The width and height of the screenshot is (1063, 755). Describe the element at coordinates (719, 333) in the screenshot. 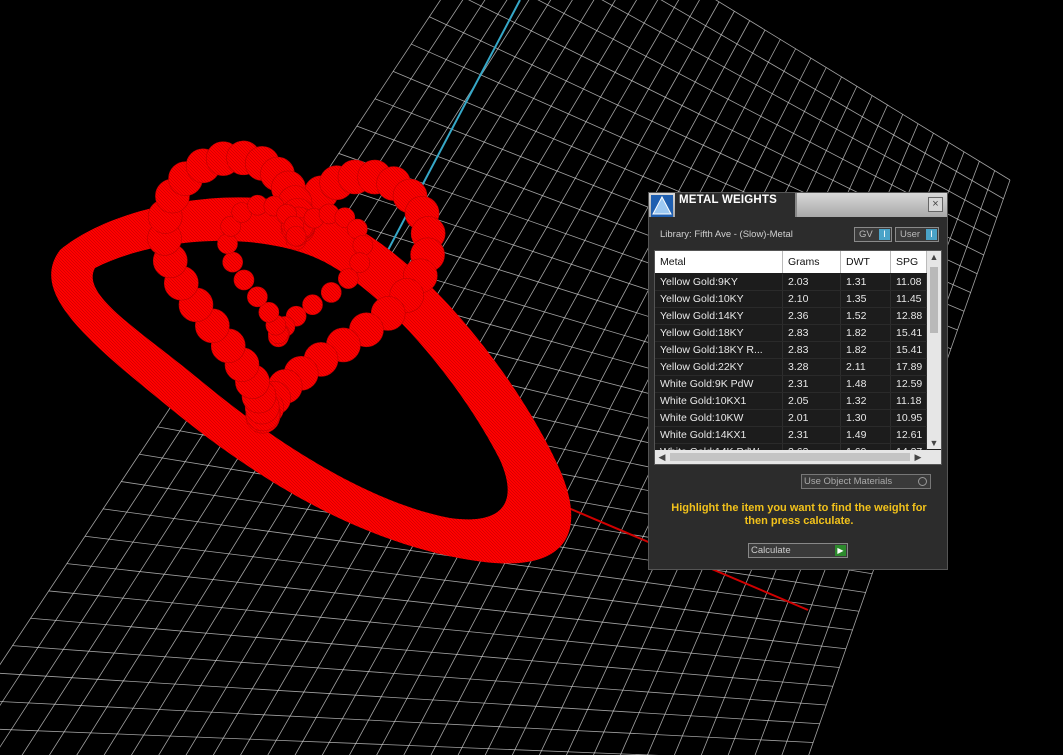

I see `metal-cell: Yellow Gold:18KY` at that location.